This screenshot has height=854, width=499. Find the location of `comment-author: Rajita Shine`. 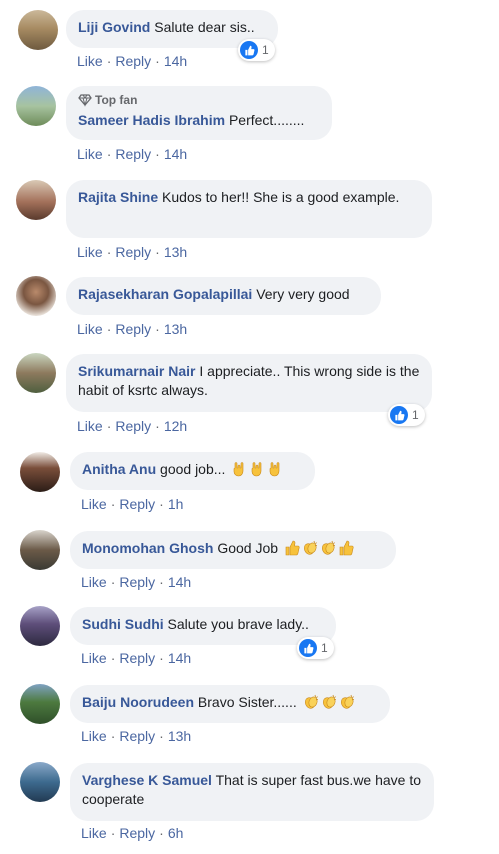

comment-author: Rajita Shine is located at coordinates (118, 197).